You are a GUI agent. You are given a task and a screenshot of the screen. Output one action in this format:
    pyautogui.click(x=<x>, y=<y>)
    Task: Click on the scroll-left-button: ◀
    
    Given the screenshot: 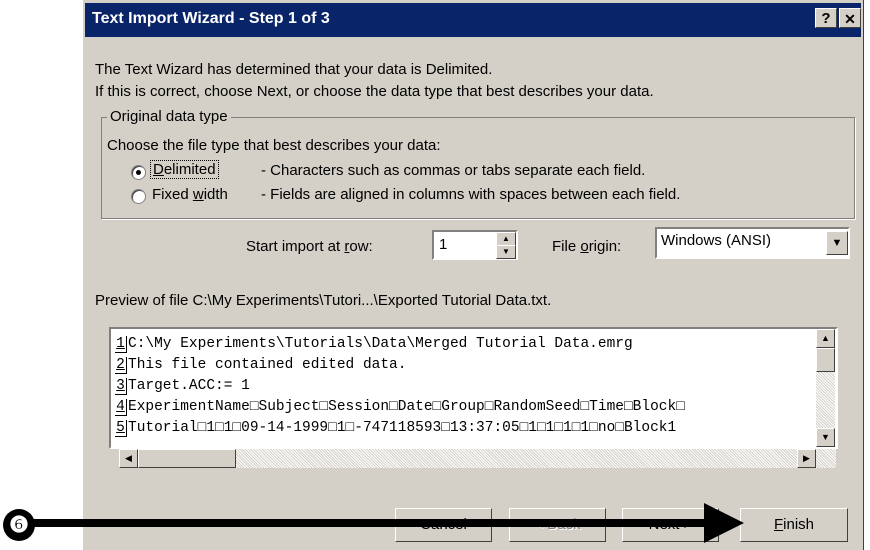 What is the action you would take?
    pyautogui.click(x=128, y=458)
    